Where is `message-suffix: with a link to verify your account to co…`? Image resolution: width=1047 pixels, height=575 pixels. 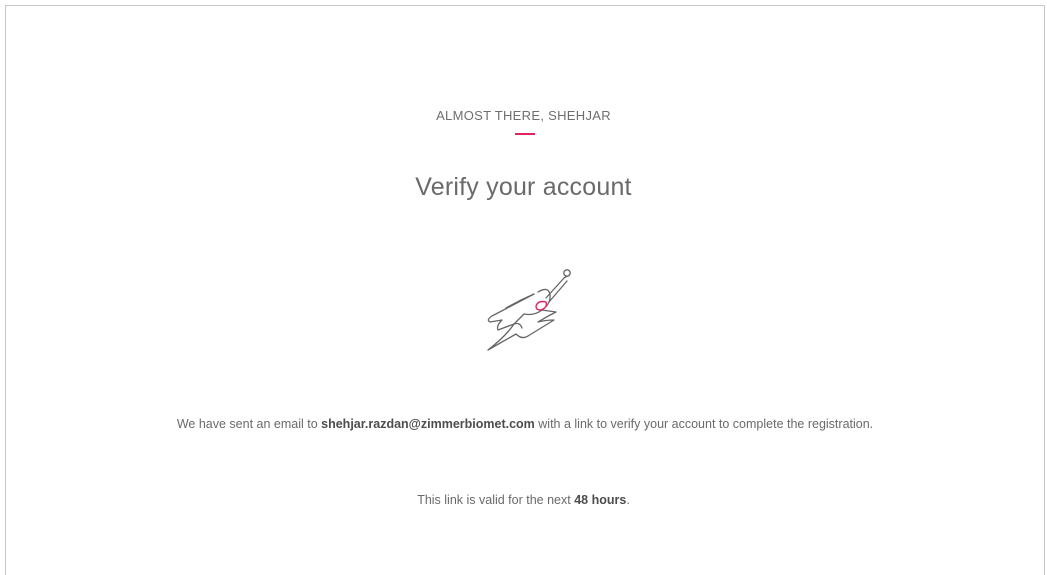 message-suffix: with a link to verify your account to co… is located at coordinates (704, 424).